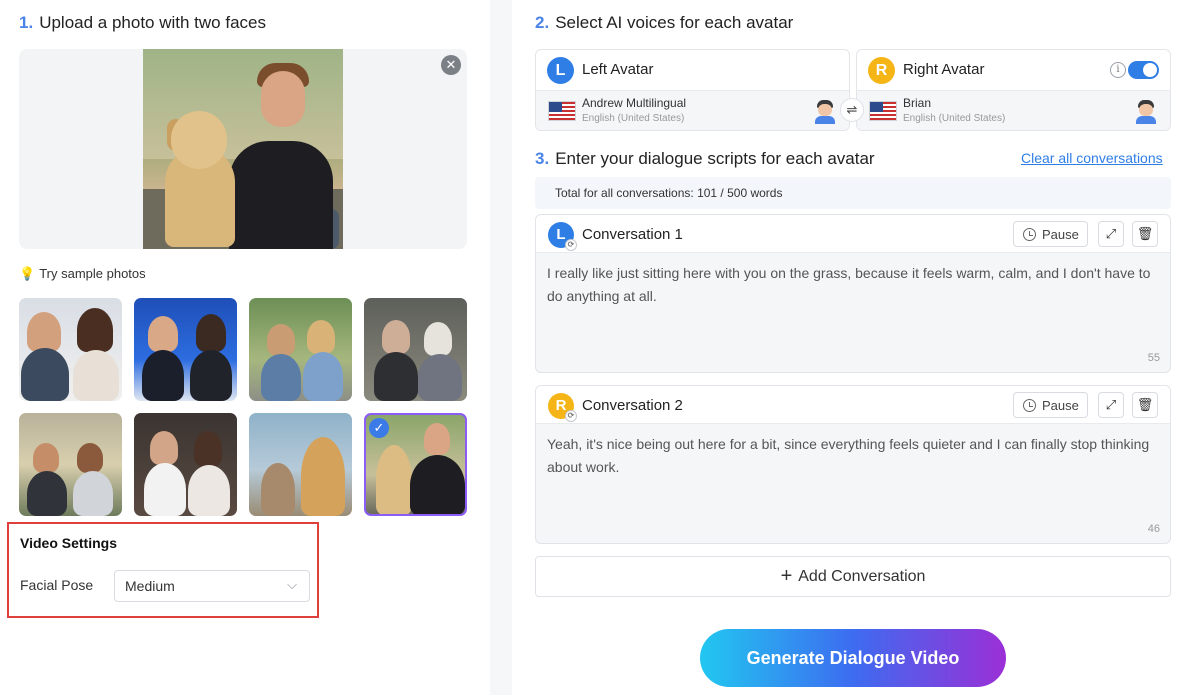 This screenshot has width=1188, height=695. What do you see at coordinates (150, 586) in the screenshot?
I see `facial-pose-value: Medium` at bounding box center [150, 586].